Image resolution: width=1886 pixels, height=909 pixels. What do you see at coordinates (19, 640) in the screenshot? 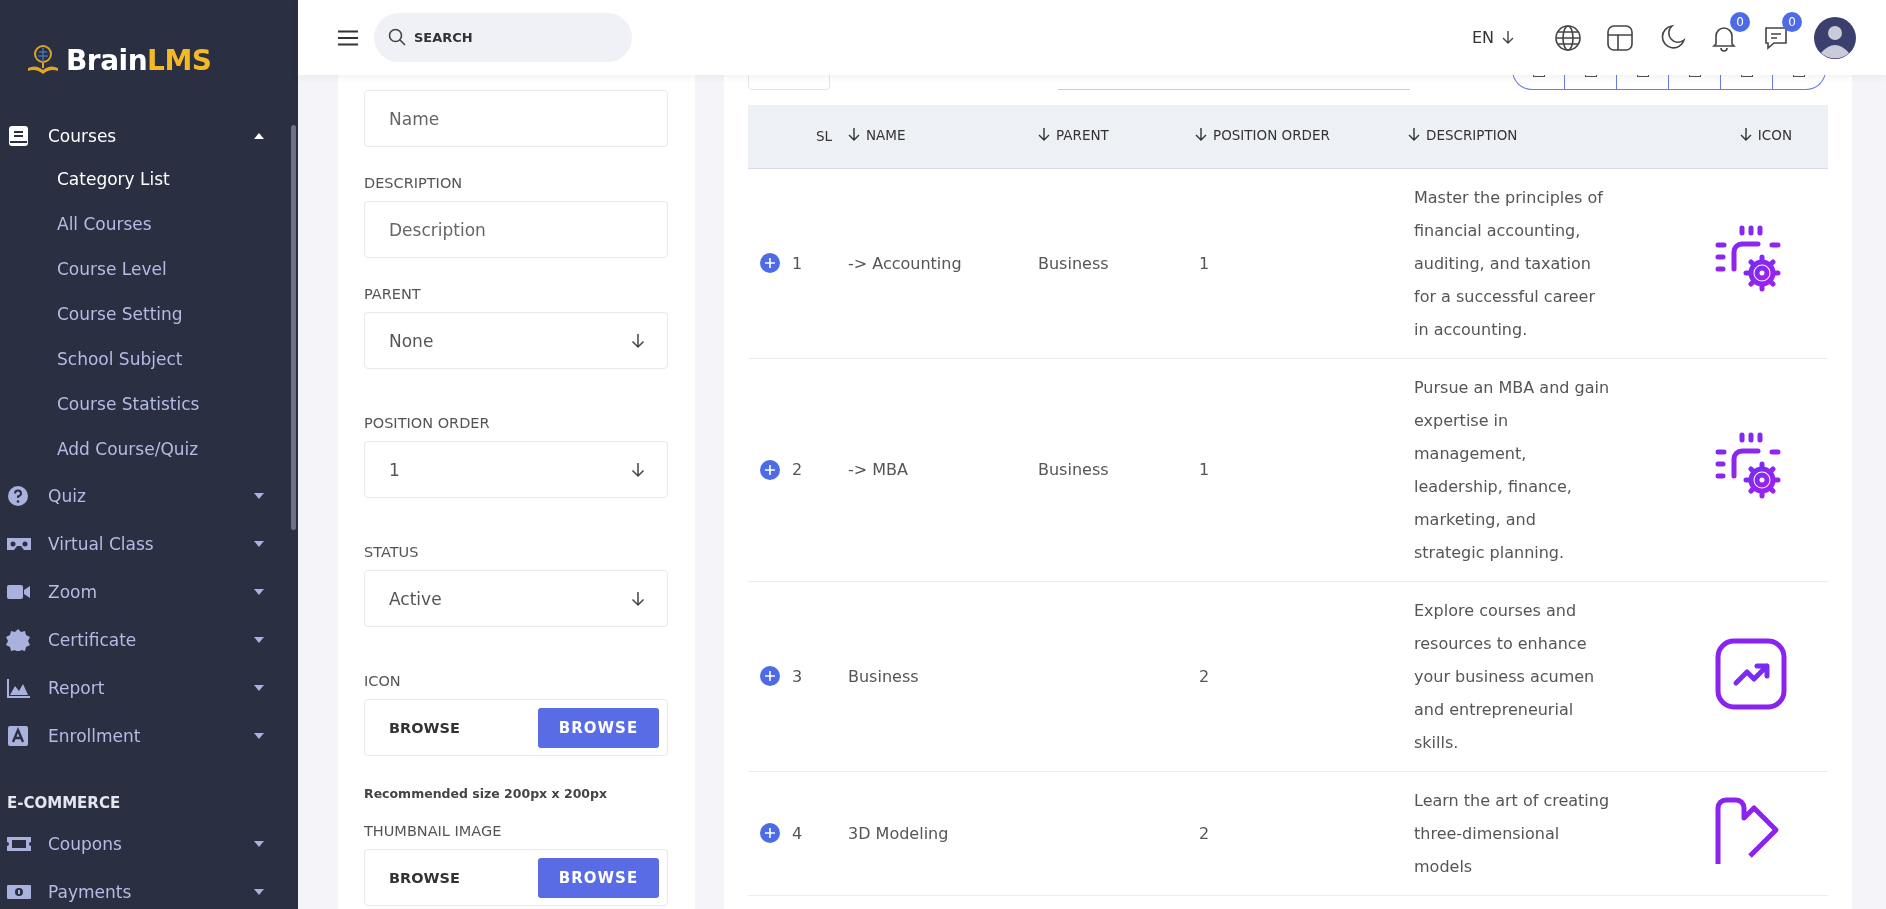
I see `badge-icon` at bounding box center [19, 640].